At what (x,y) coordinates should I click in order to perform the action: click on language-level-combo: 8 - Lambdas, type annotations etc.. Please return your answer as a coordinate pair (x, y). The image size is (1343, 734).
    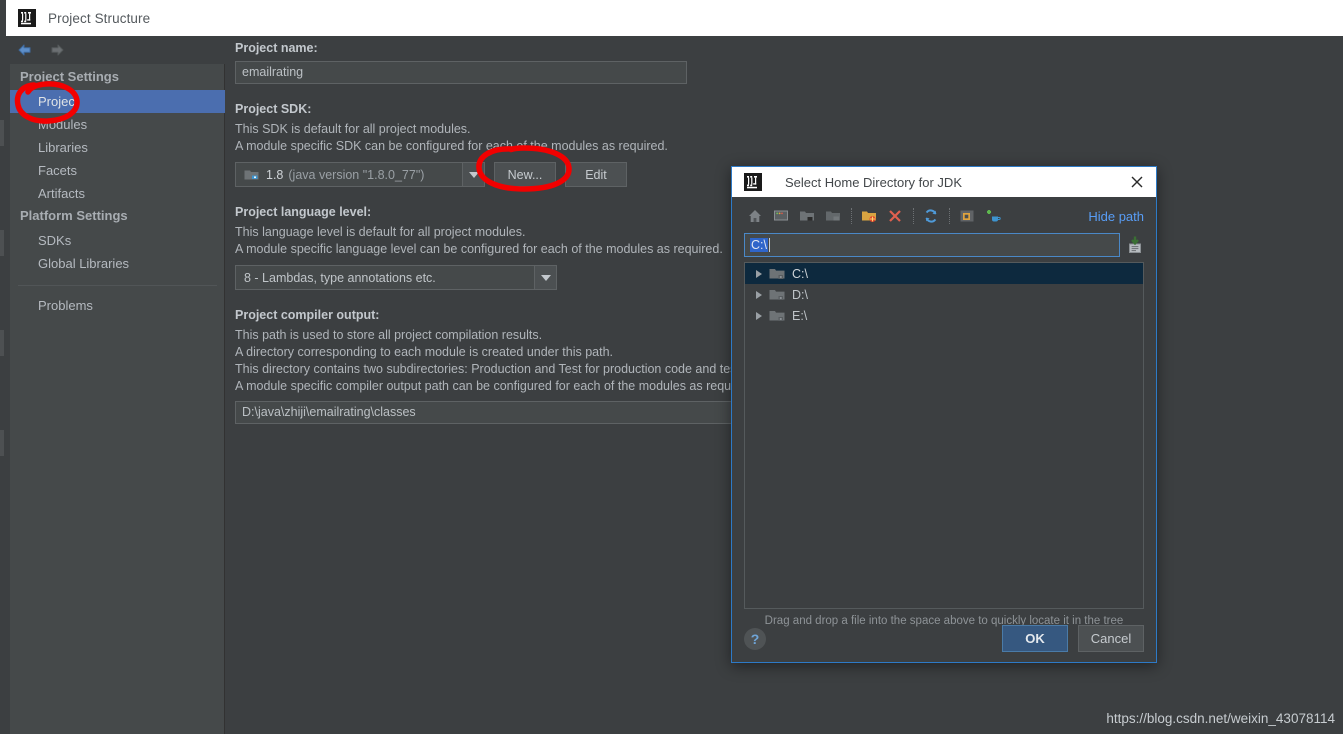
    Looking at the image, I should click on (385, 277).